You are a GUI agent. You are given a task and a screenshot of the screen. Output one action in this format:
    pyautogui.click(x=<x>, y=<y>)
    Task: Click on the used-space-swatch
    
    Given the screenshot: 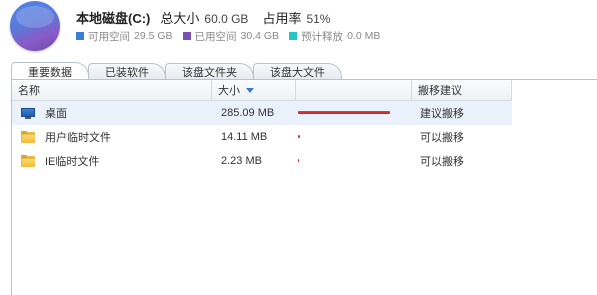 What is the action you would take?
    pyautogui.click(x=186, y=36)
    